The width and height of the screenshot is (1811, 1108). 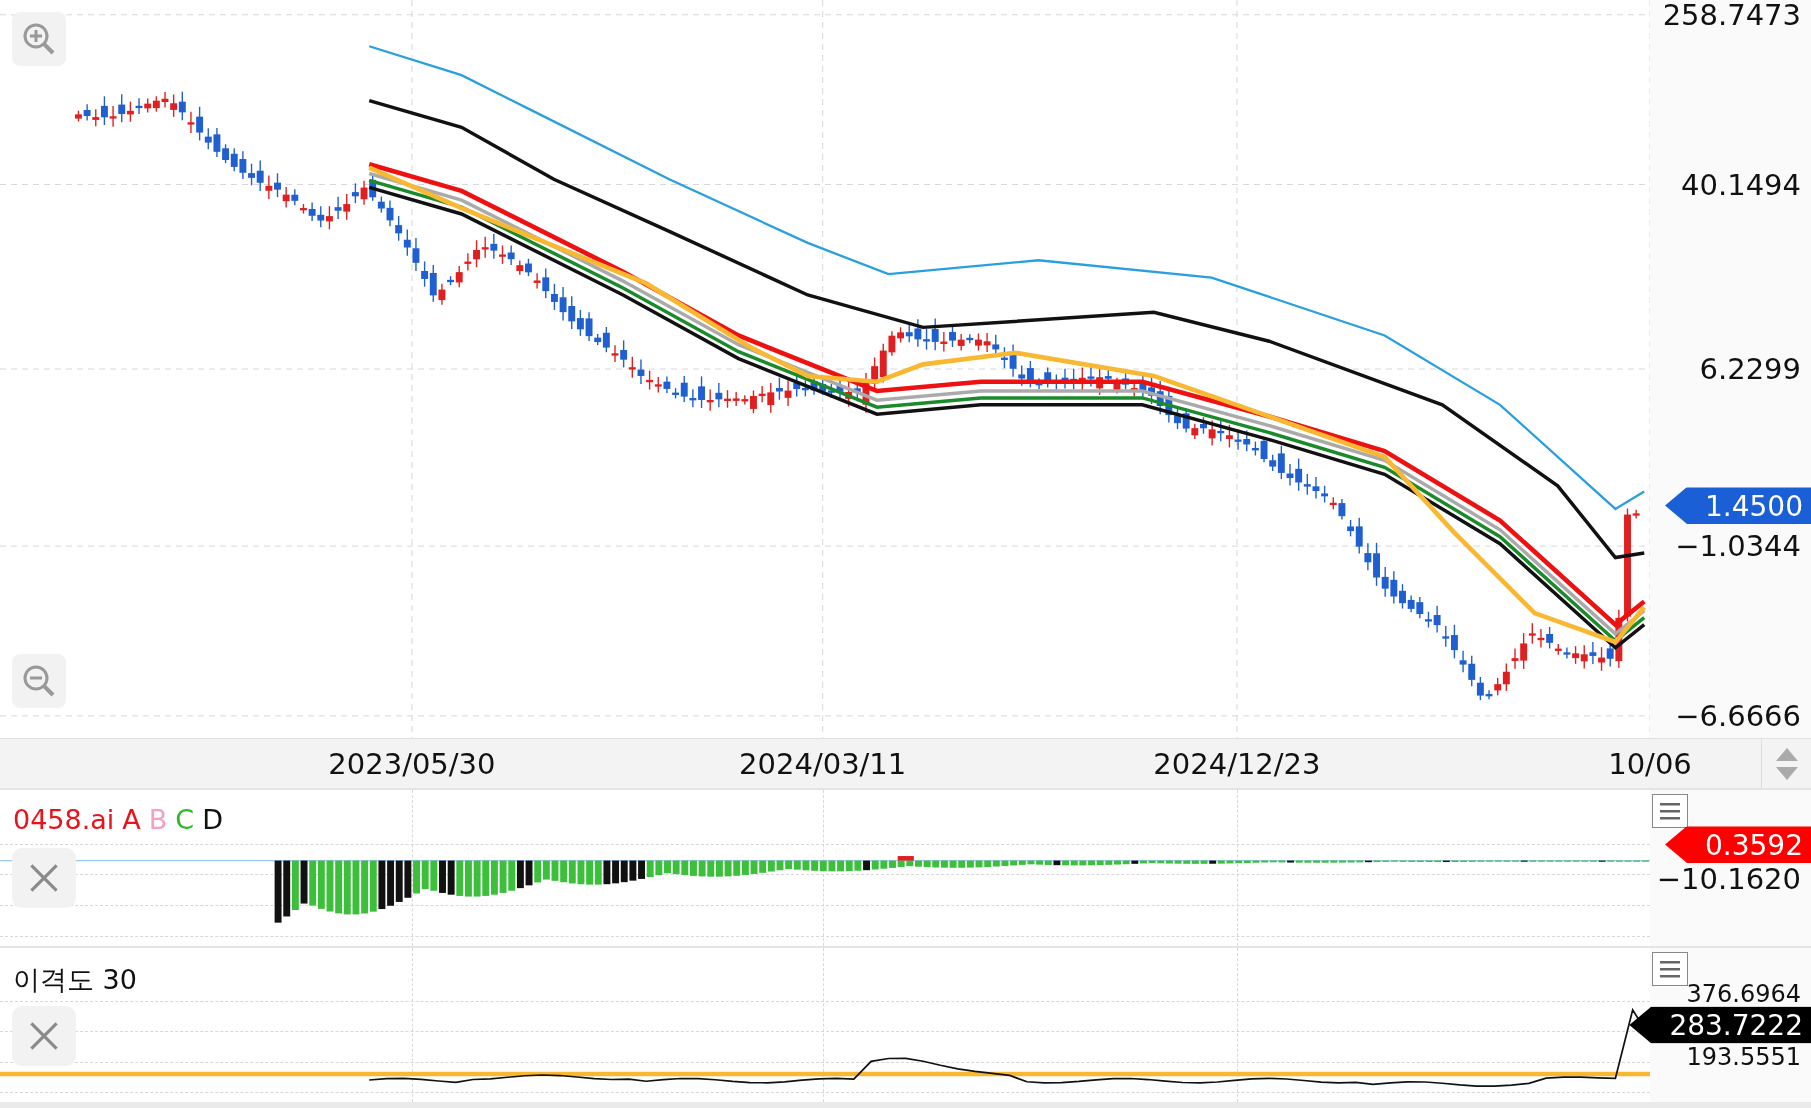 What do you see at coordinates (1738, 715) in the screenshot?
I see `price-axis-label: −6.6666` at bounding box center [1738, 715].